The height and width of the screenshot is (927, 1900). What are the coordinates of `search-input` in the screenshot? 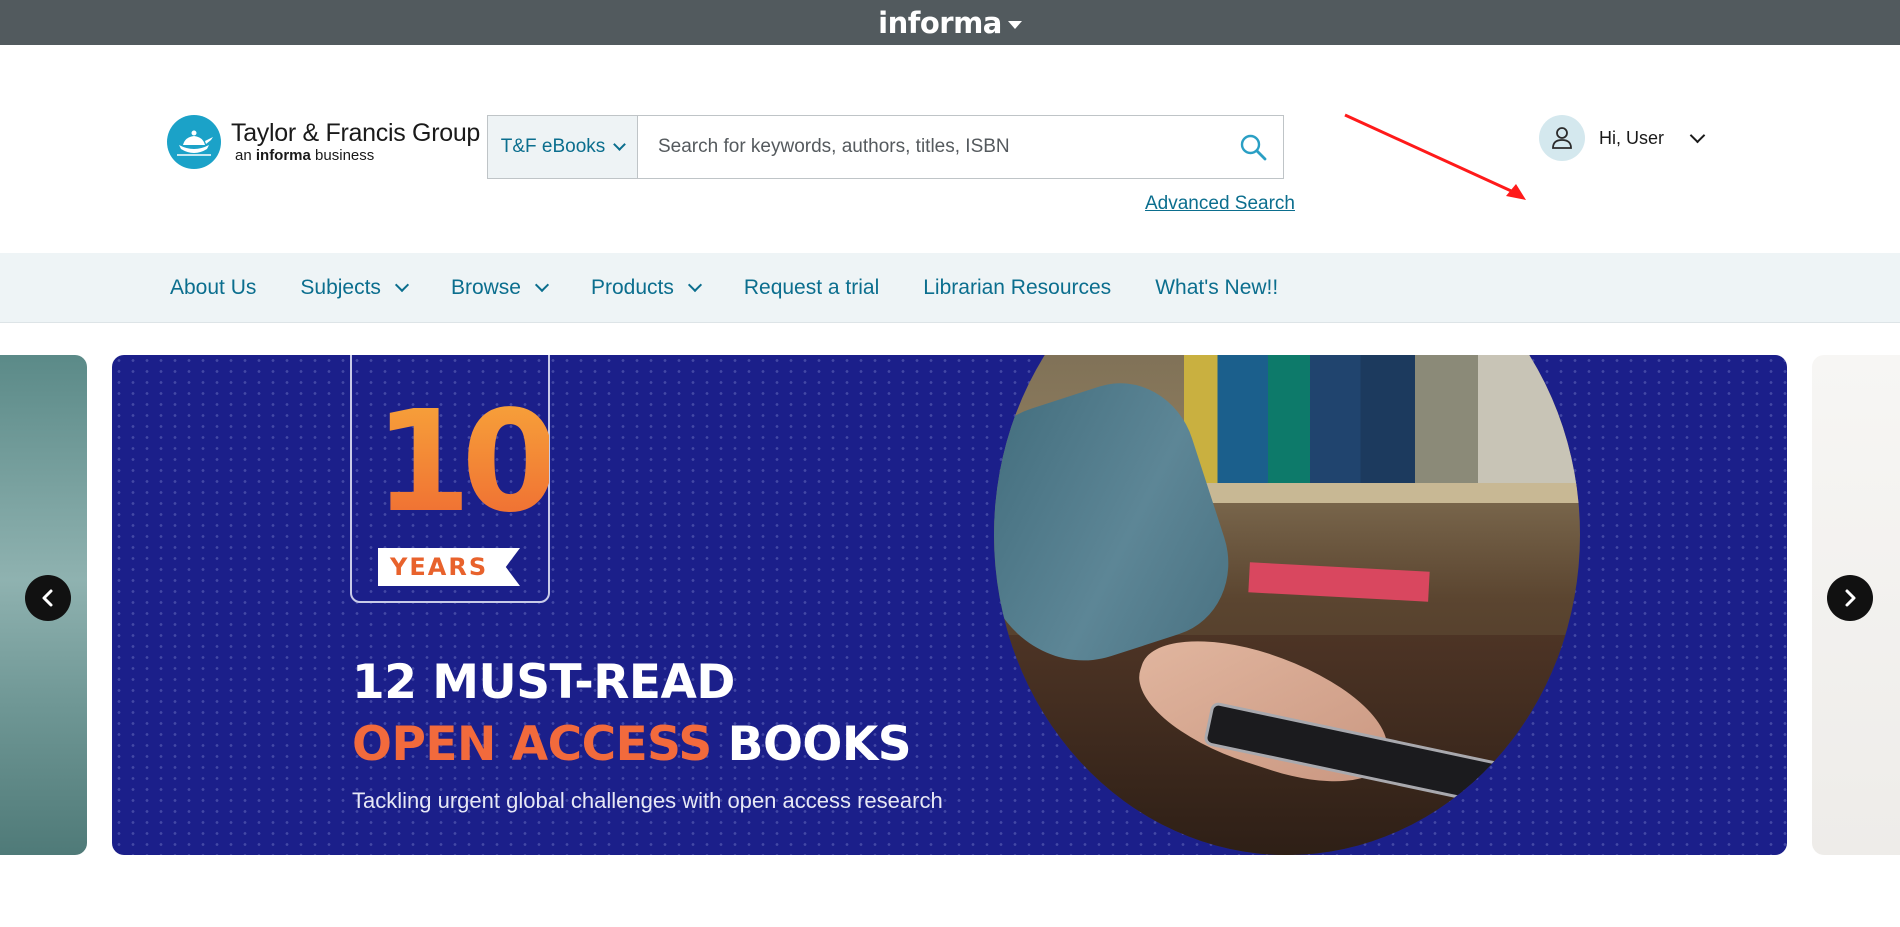 It's located at (930, 147).